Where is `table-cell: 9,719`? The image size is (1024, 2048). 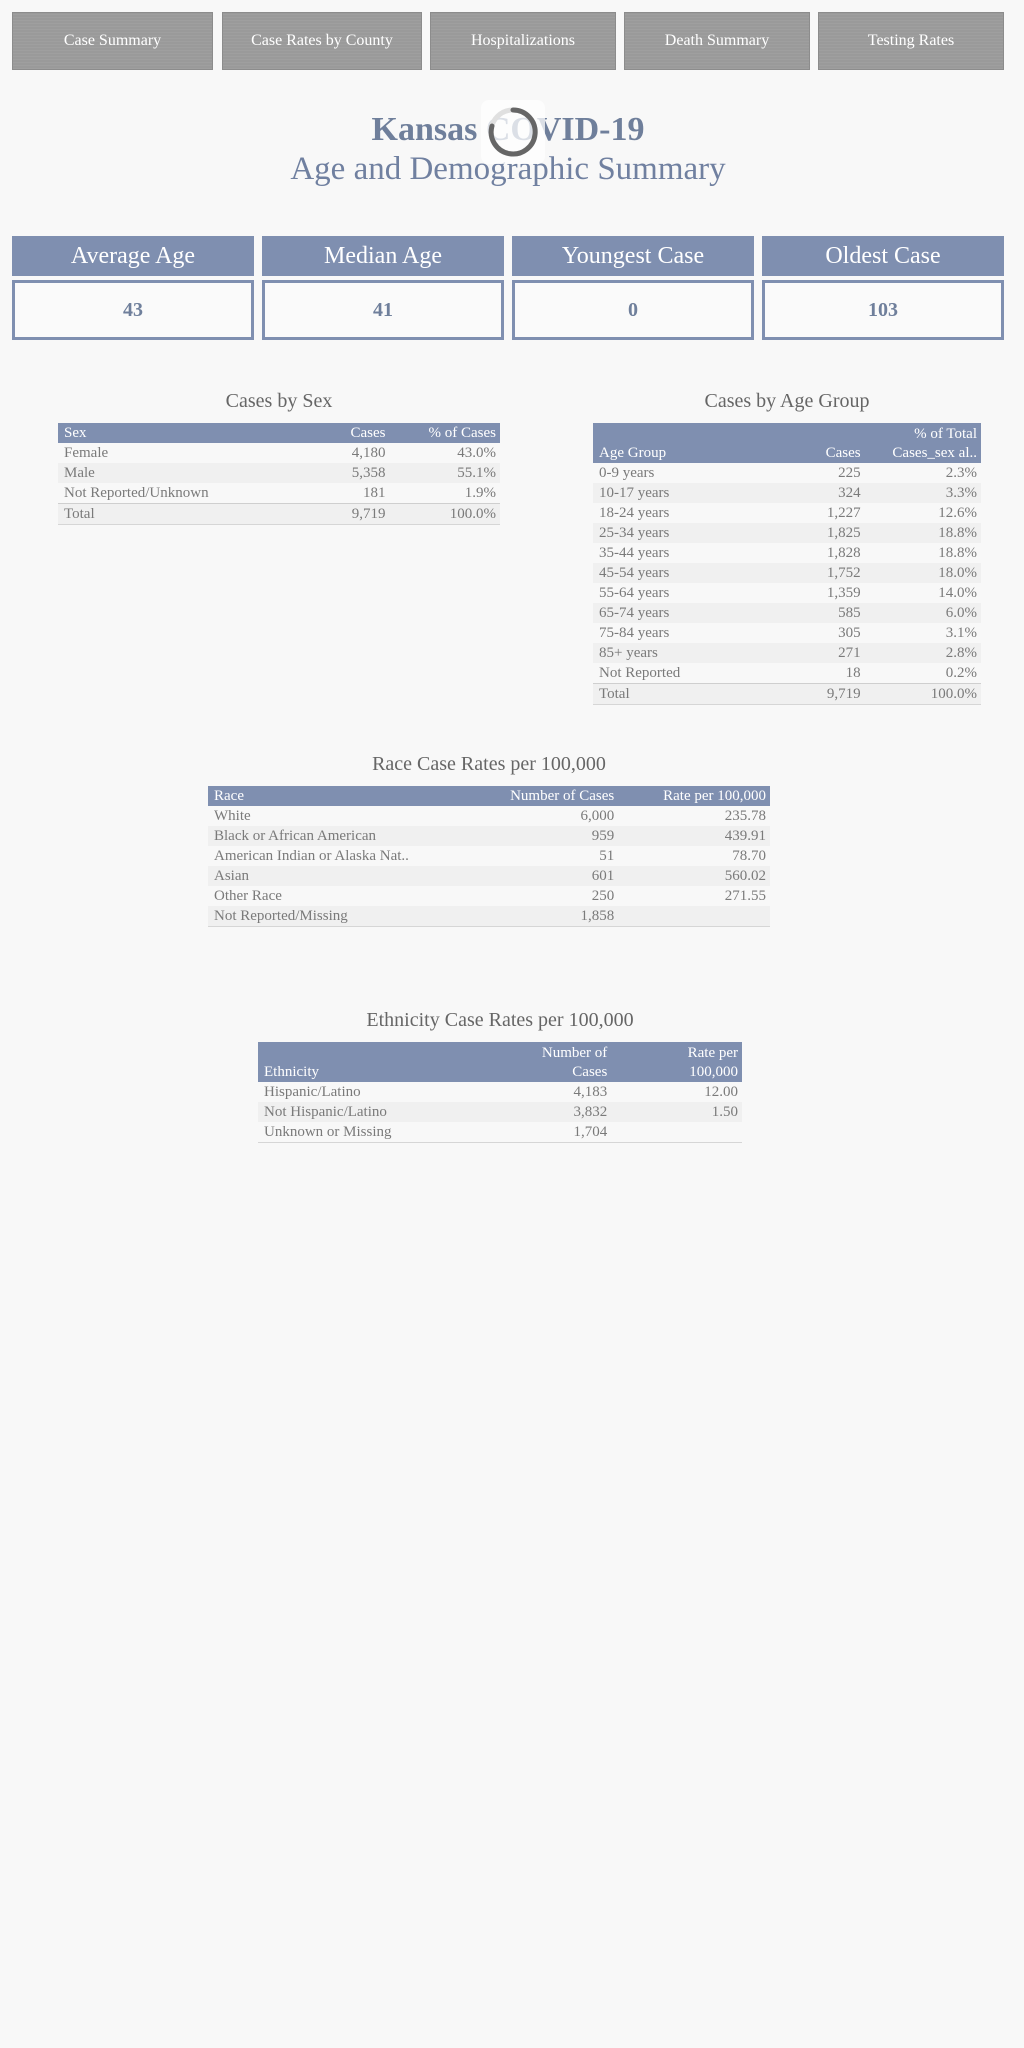 table-cell: 9,719 is located at coordinates (826, 694).